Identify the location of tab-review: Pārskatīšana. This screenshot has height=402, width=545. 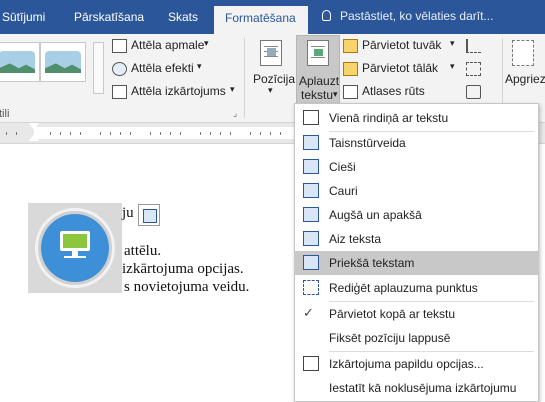
(109, 17).